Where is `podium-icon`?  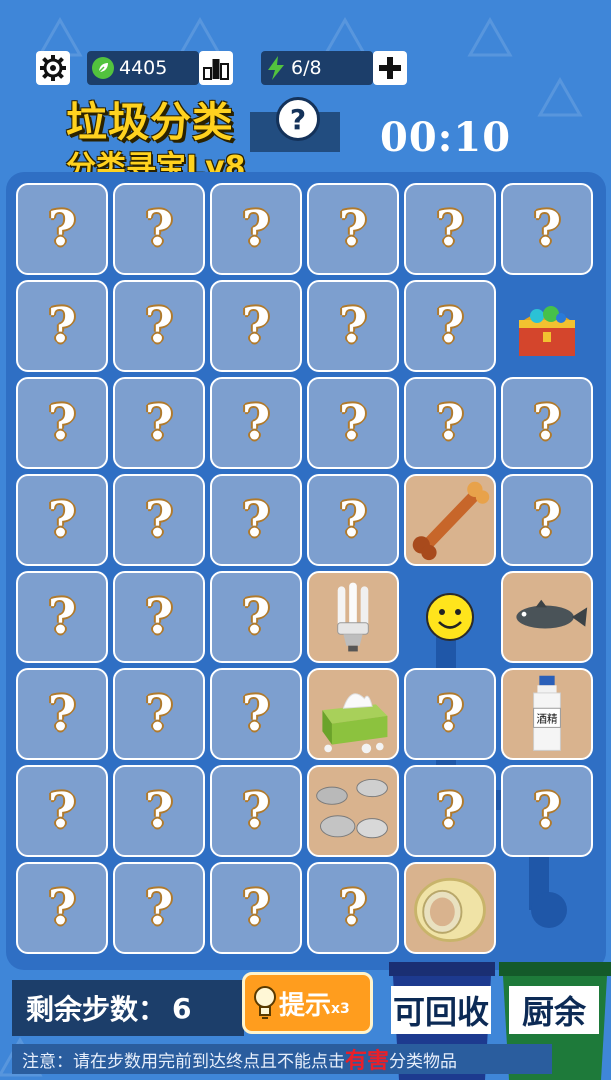
podium-icon is located at coordinates (216, 69).